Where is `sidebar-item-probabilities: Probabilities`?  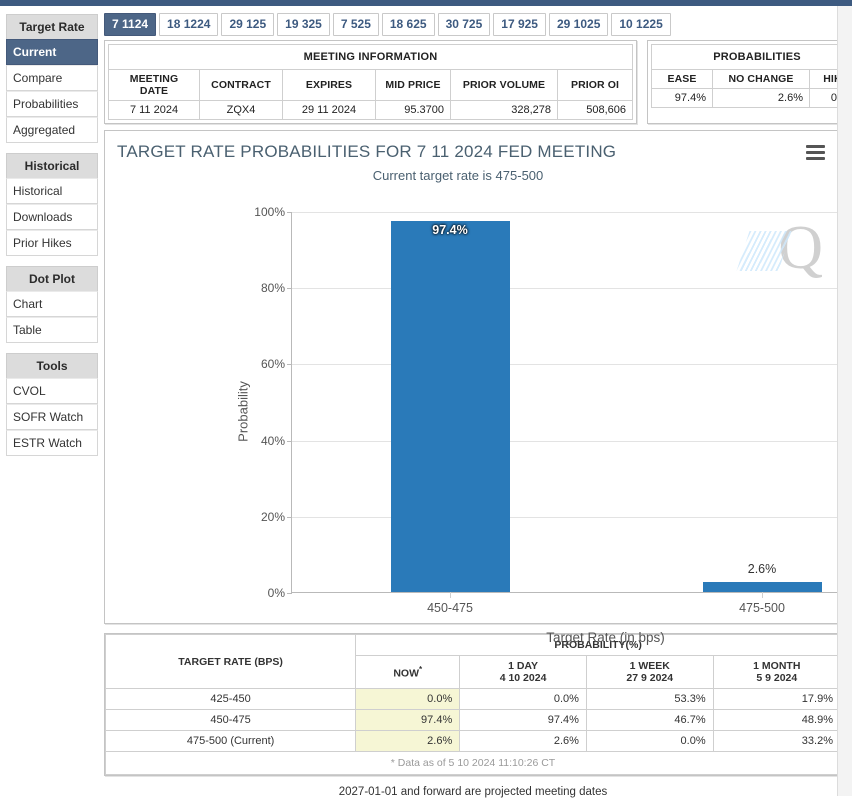
sidebar-item-probabilities: Probabilities is located at coordinates (52, 104).